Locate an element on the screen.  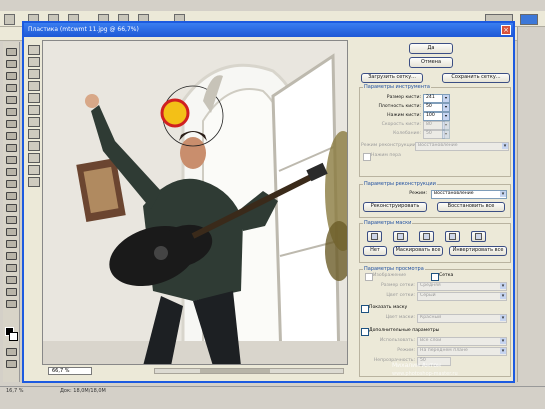
show-mask-label: Показать маску is located at coordinates (388, 307).